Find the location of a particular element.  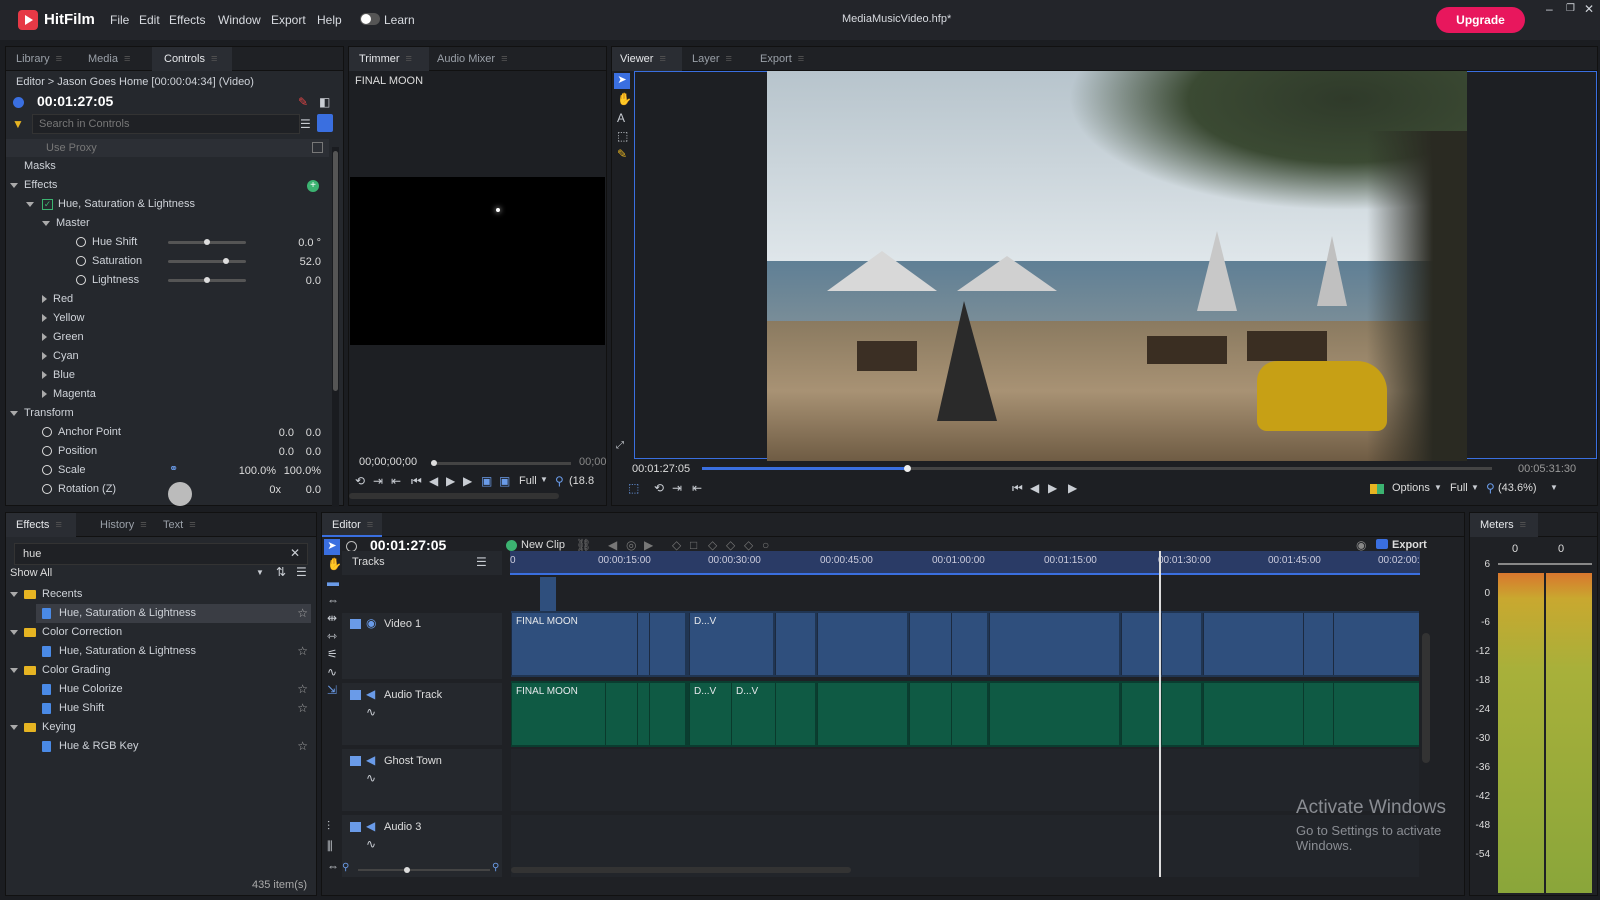

marker-block is located at coordinates (548, 594).